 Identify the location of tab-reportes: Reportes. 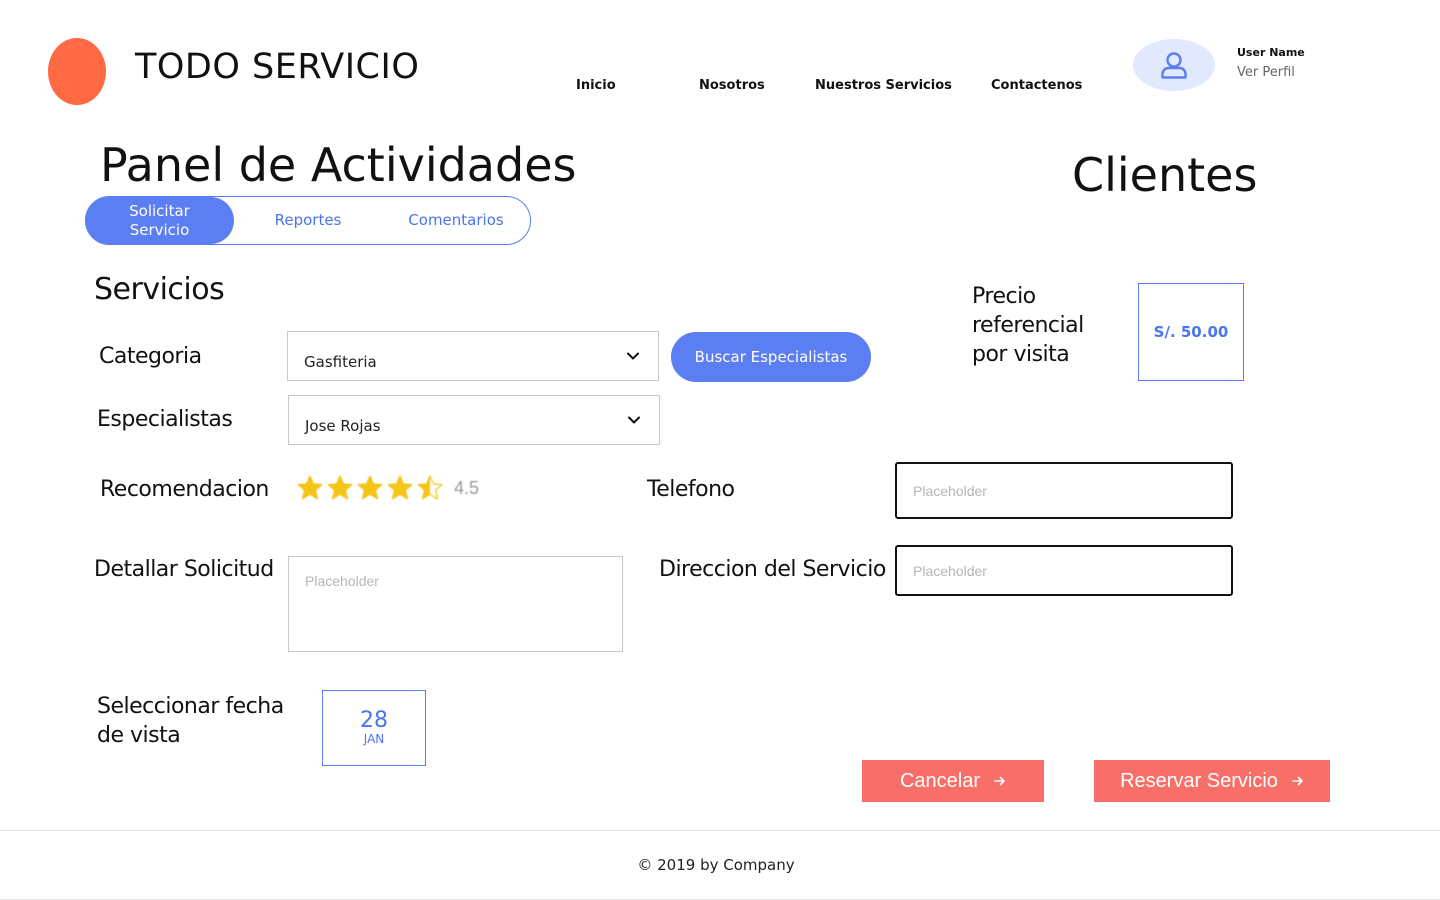
(308, 220).